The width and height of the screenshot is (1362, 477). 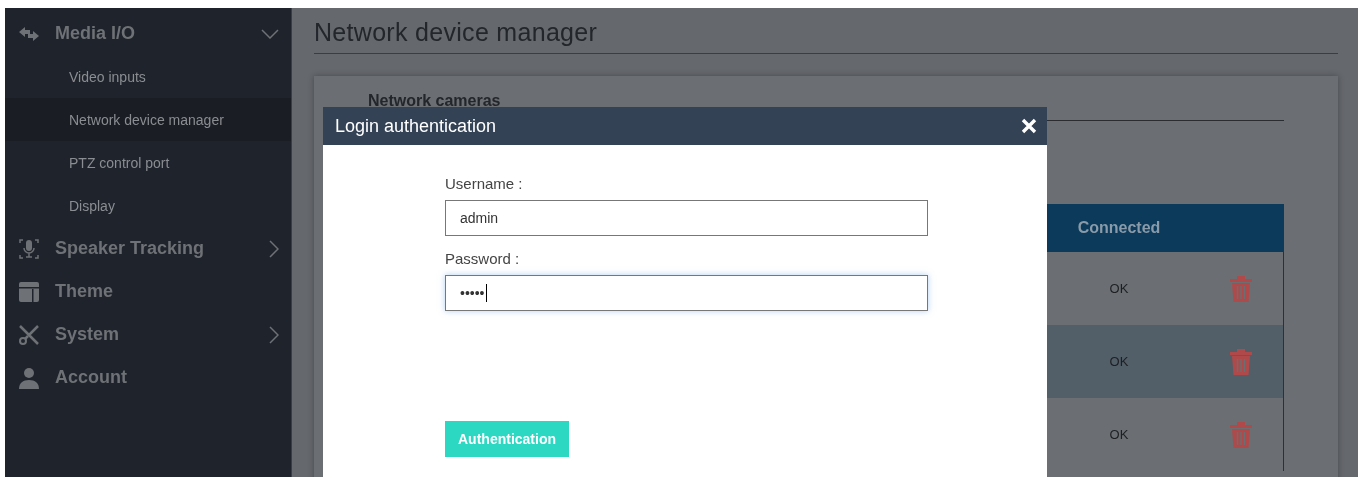 I want to click on page-title: Network device manager, so click(x=826, y=36).